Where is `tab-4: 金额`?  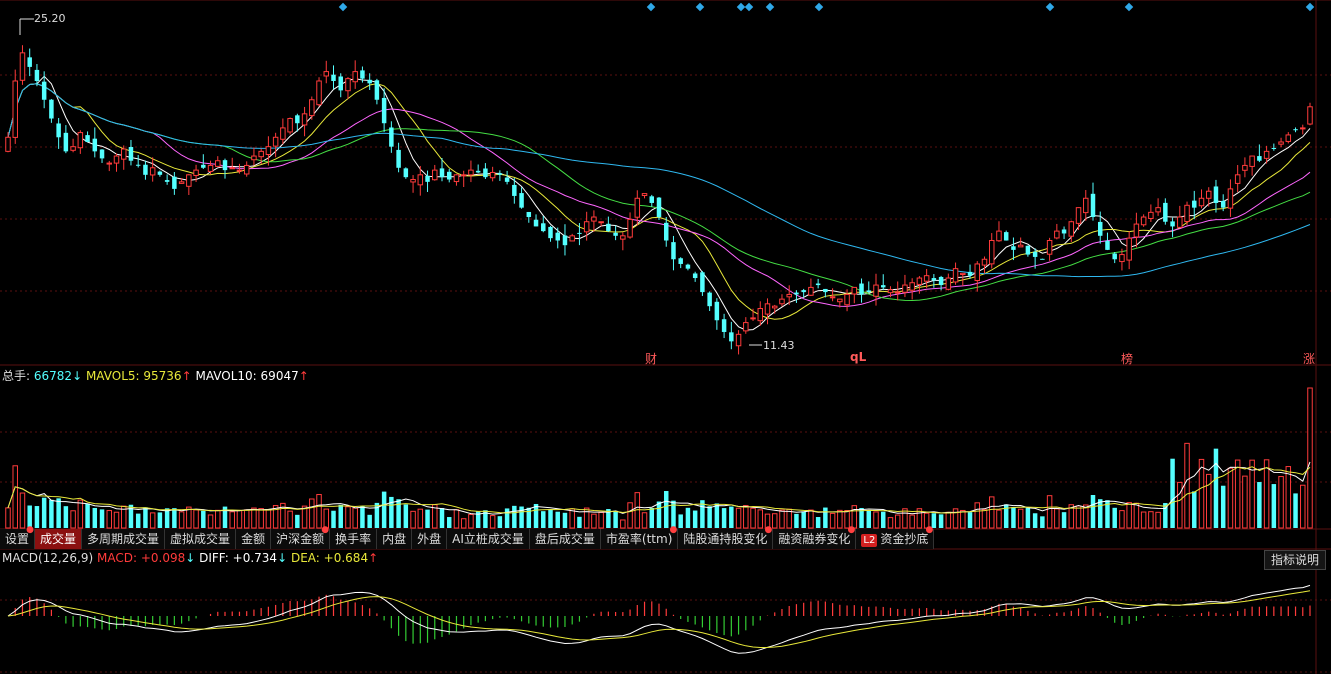
tab-4: 金额 is located at coordinates (254, 539).